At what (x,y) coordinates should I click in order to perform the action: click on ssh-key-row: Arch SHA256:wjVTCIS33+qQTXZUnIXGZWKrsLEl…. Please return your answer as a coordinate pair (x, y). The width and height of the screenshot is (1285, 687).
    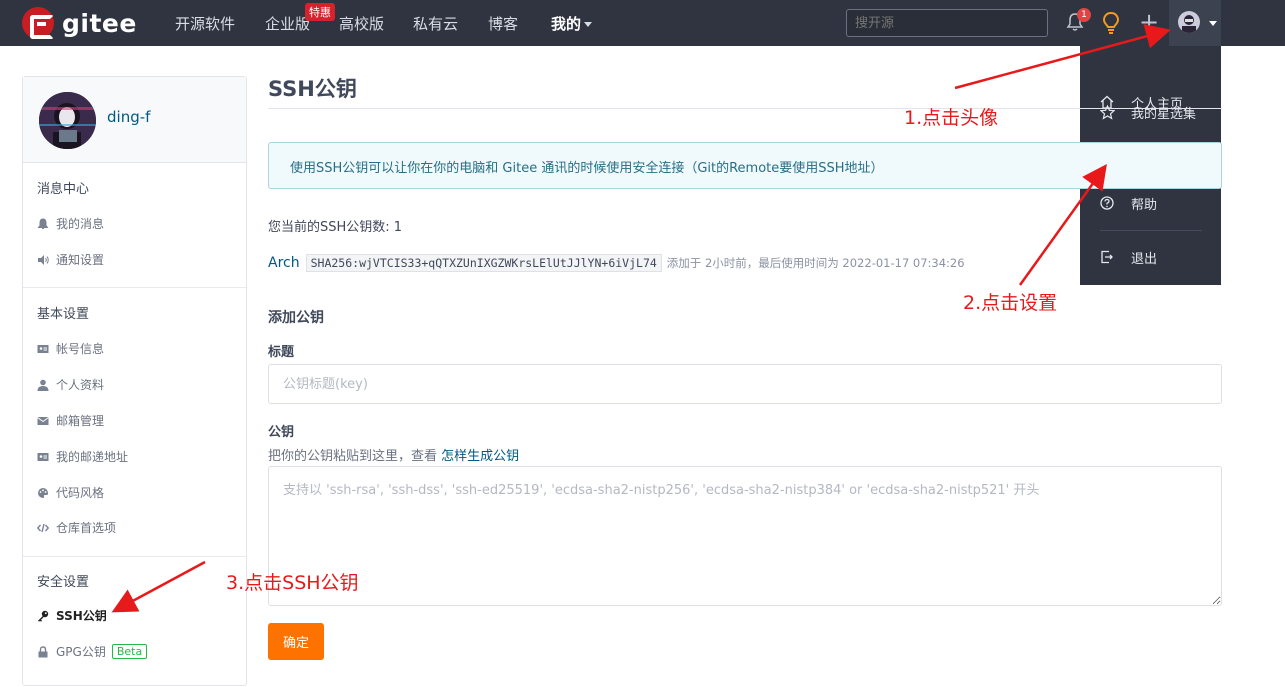
    Looking at the image, I should click on (616, 263).